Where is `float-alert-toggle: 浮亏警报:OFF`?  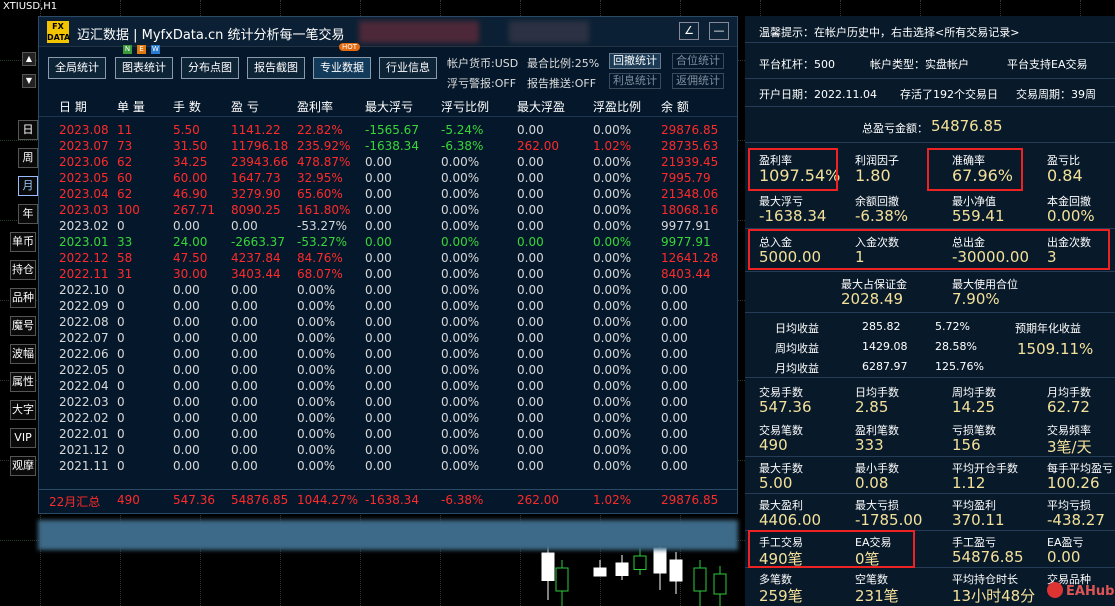
float-alert-toggle: 浮亏警报:OFF is located at coordinates (481, 83).